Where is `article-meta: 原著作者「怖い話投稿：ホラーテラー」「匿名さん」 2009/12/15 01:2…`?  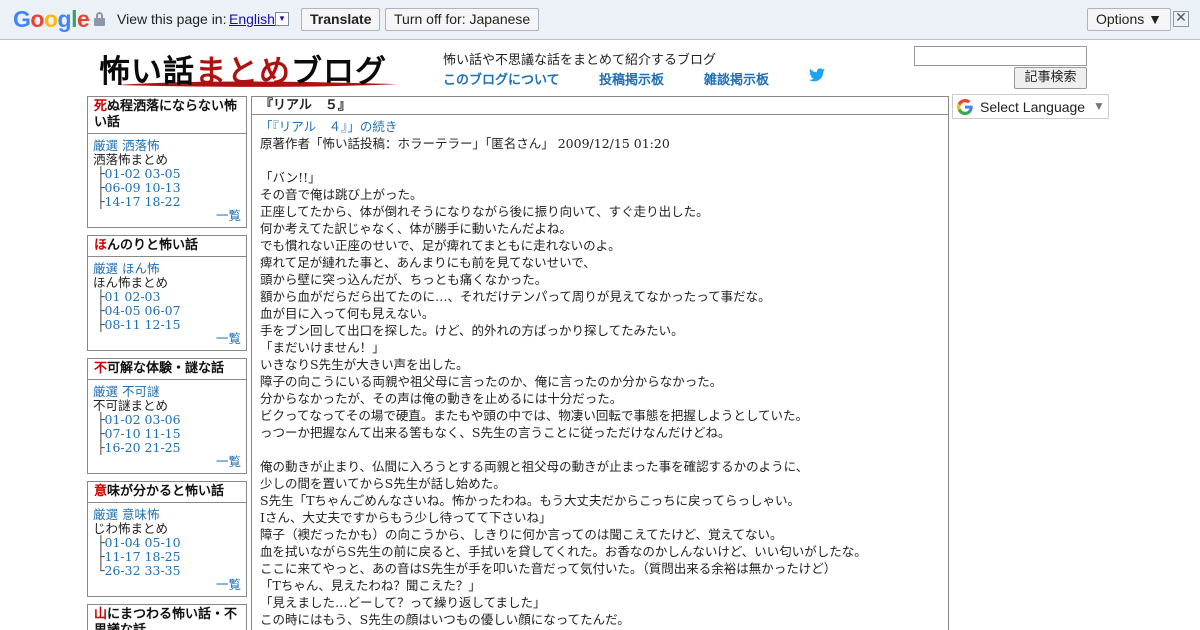 article-meta: 原著作者「怖い話投稿：ホラーテラー」「匿名さん」 2009/12/15 01:2… is located at coordinates (465, 143).